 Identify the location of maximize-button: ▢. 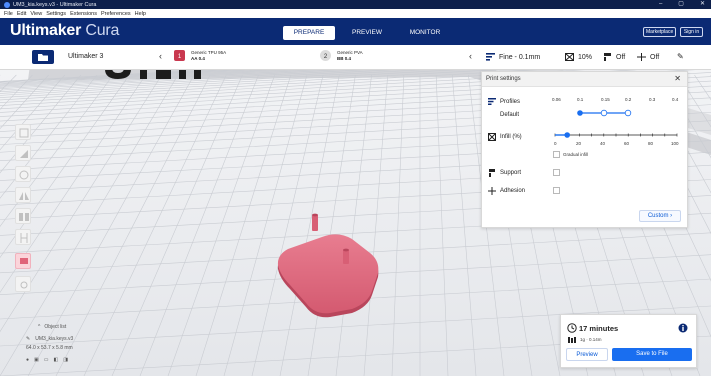
(681, 4).